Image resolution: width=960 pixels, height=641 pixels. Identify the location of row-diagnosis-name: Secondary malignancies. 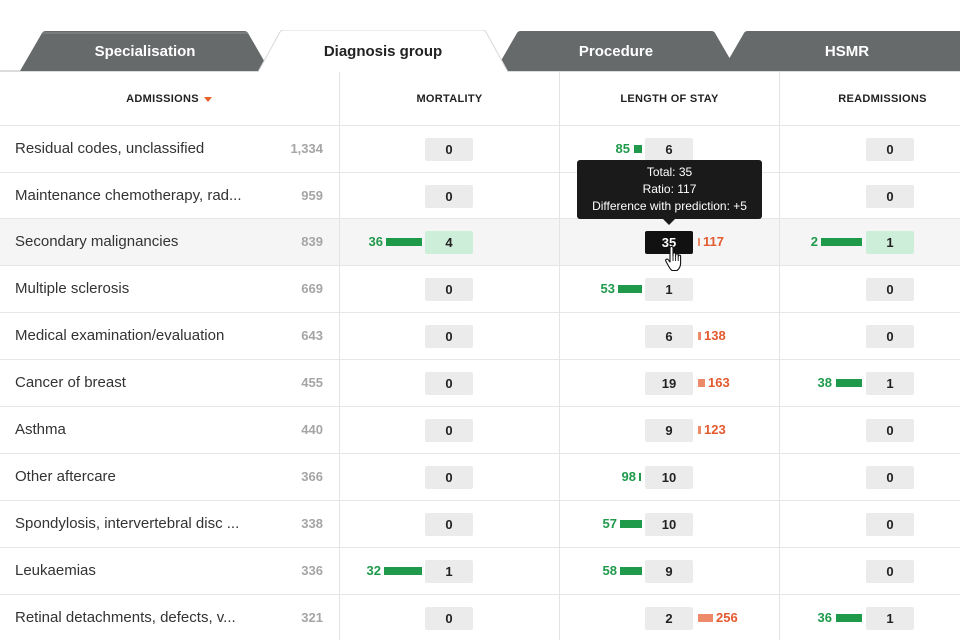
(97, 241).